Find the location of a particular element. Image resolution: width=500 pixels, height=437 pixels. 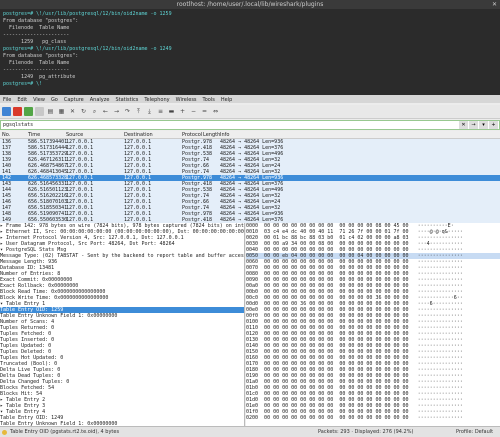

menu-statistics: Statistics is located at coordinates (126, 100).